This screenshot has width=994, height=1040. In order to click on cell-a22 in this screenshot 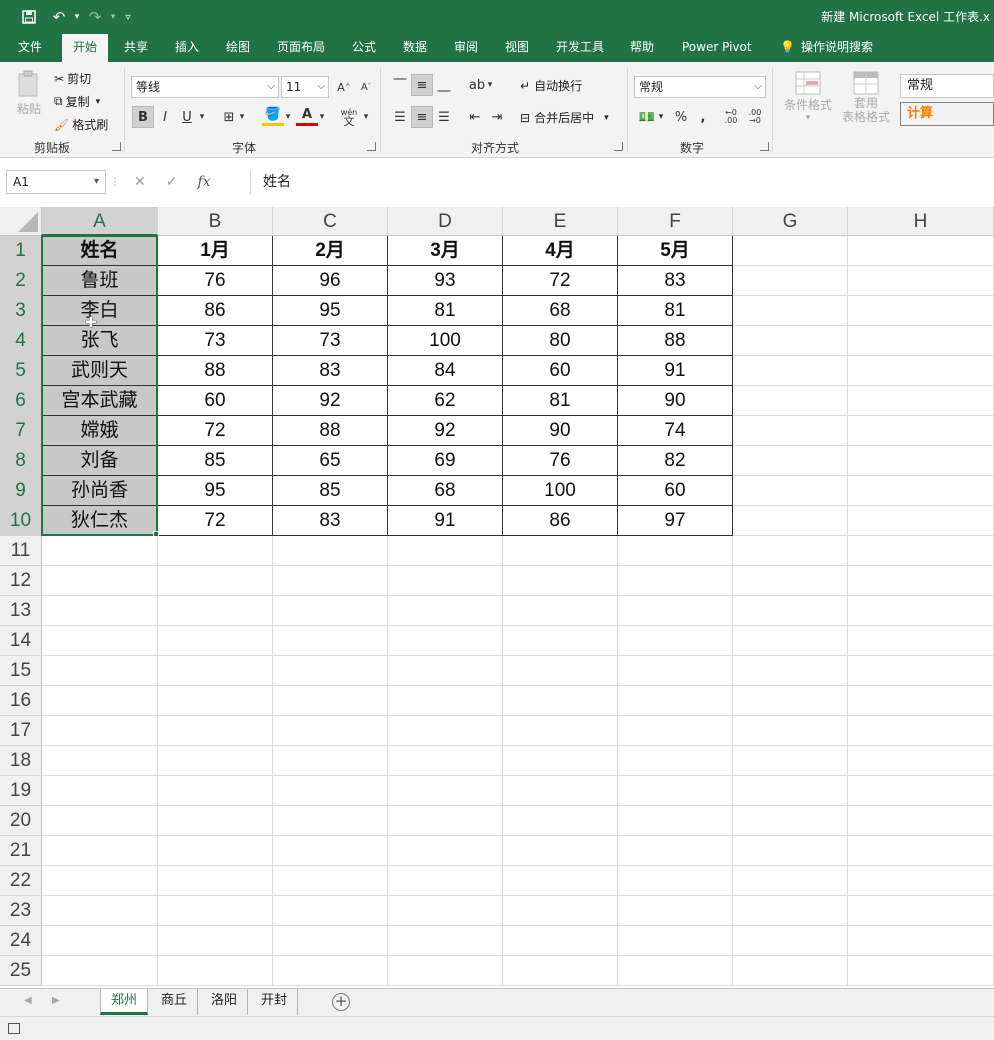, I will do `click(100, 881)`.